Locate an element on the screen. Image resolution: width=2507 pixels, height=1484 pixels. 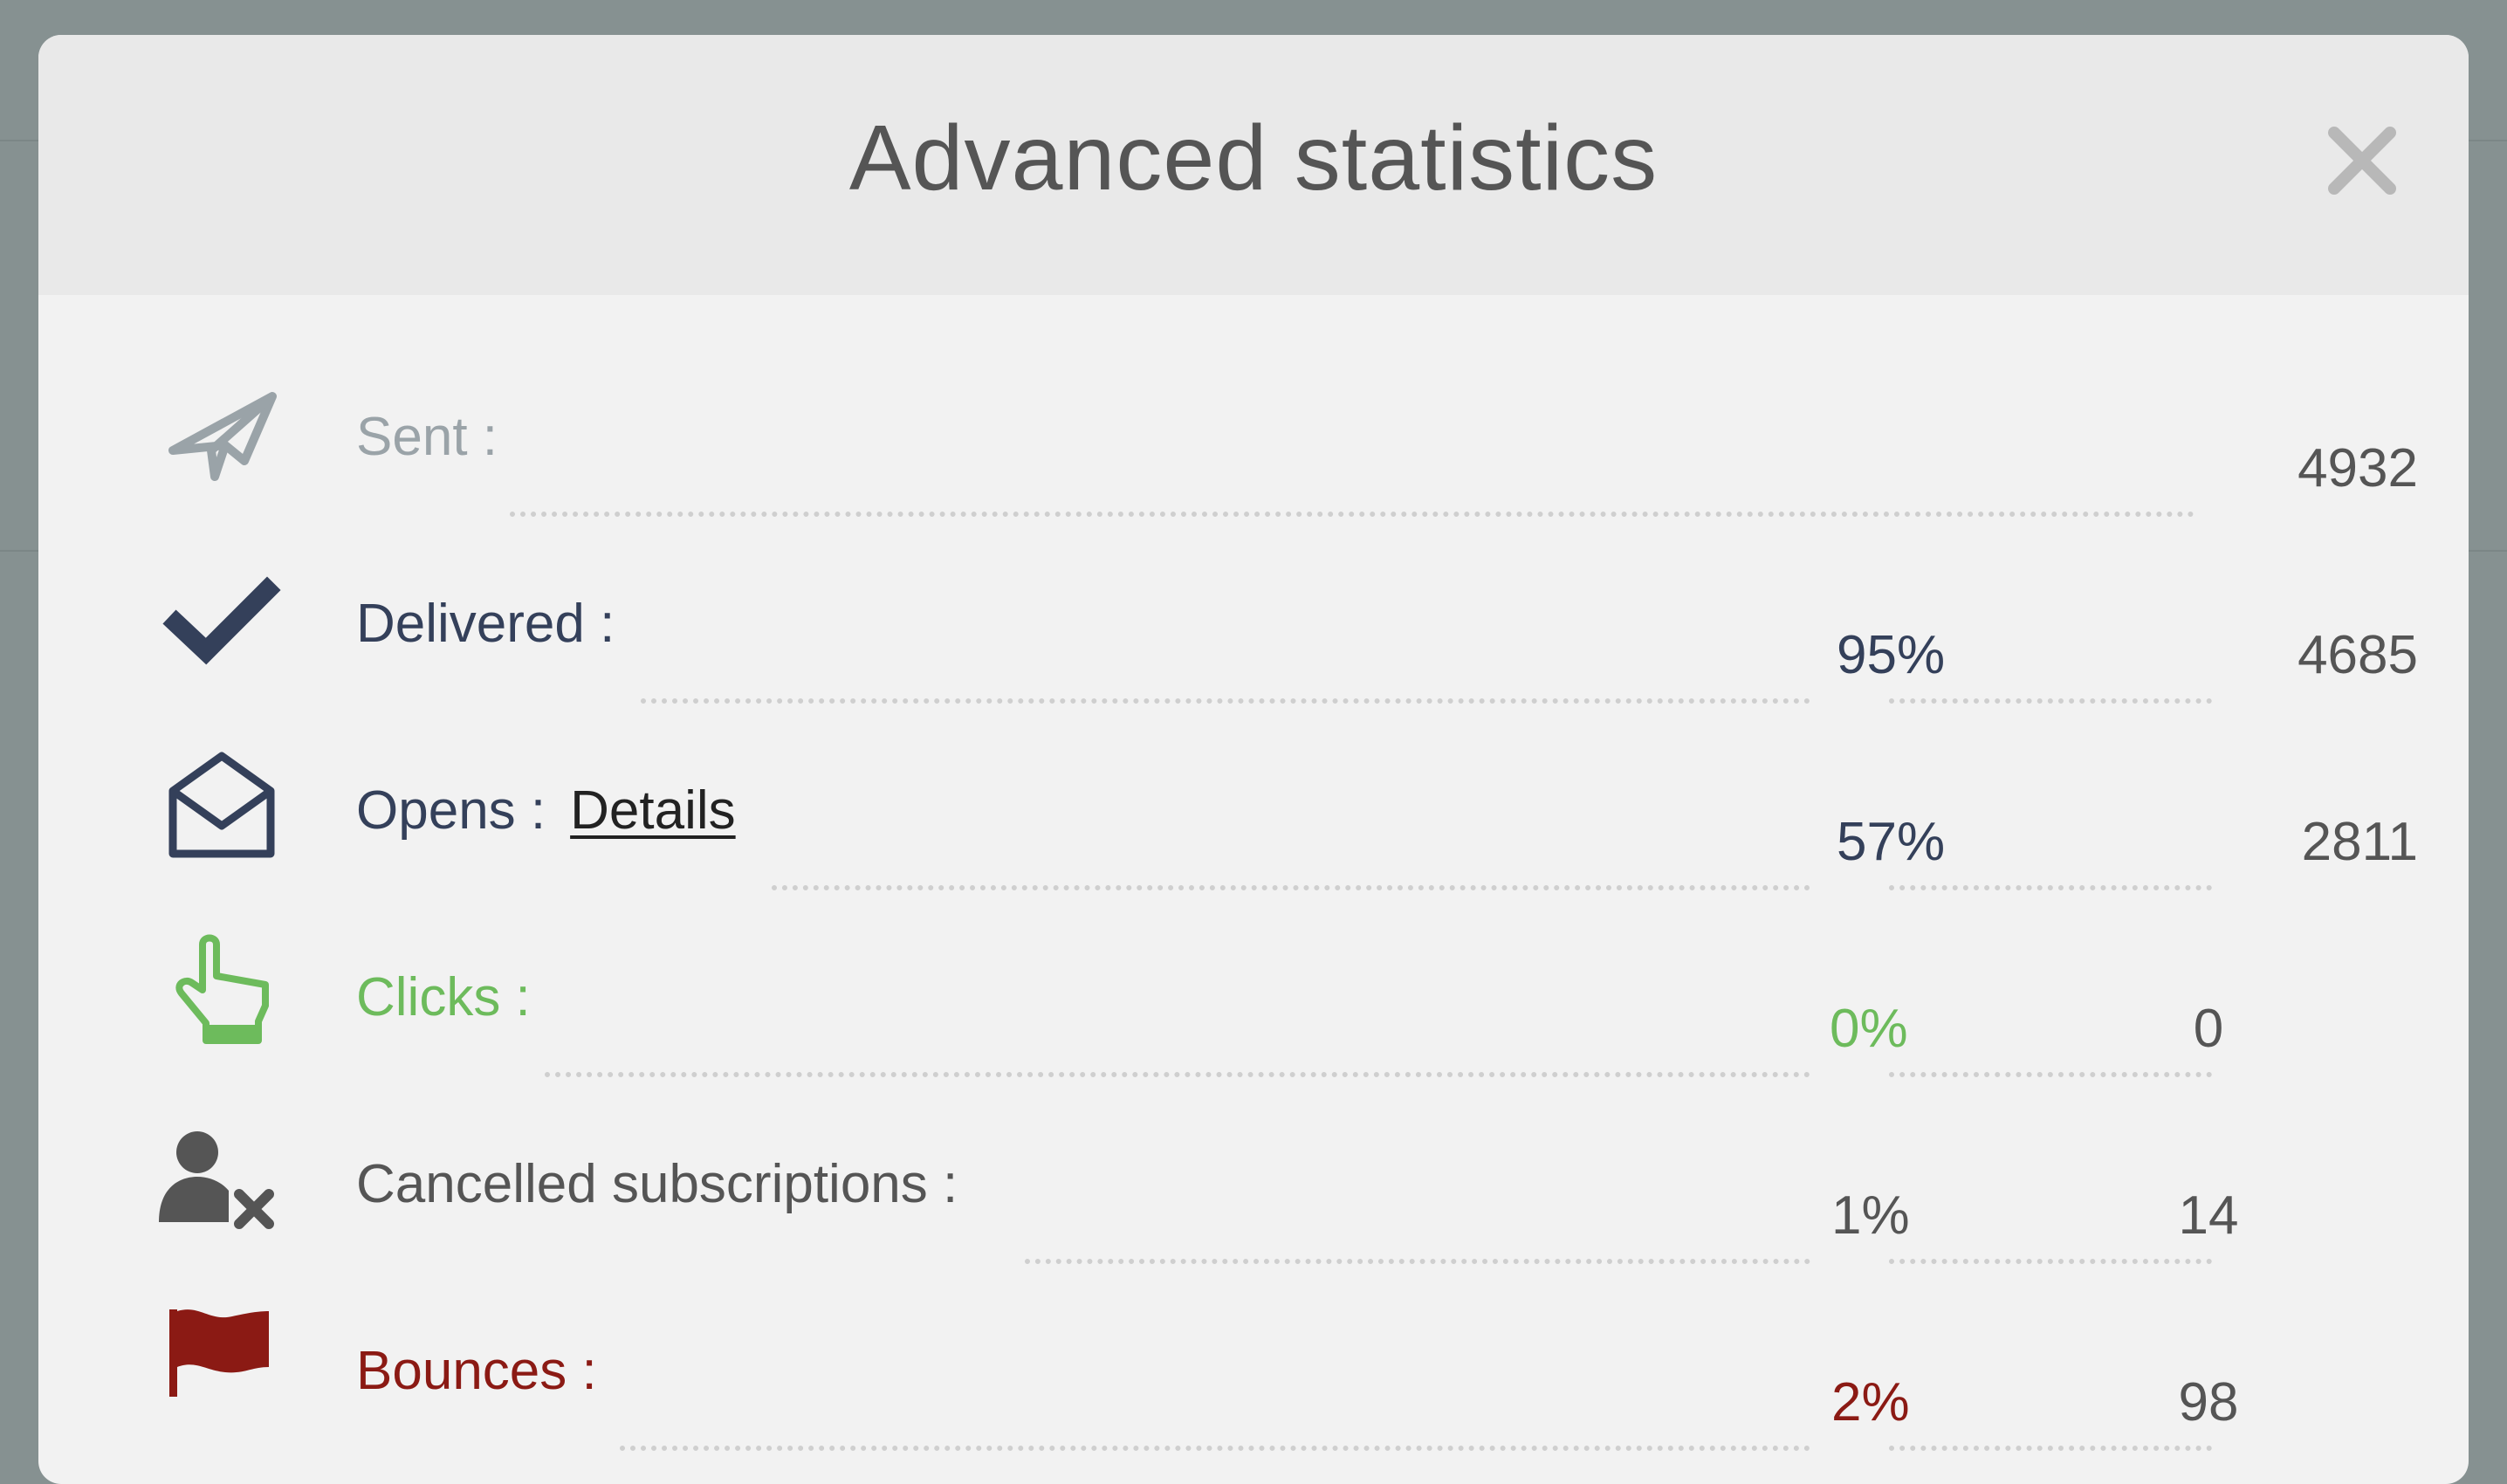
stat-label-text: Clicks : is located at coordinates (443, 997).